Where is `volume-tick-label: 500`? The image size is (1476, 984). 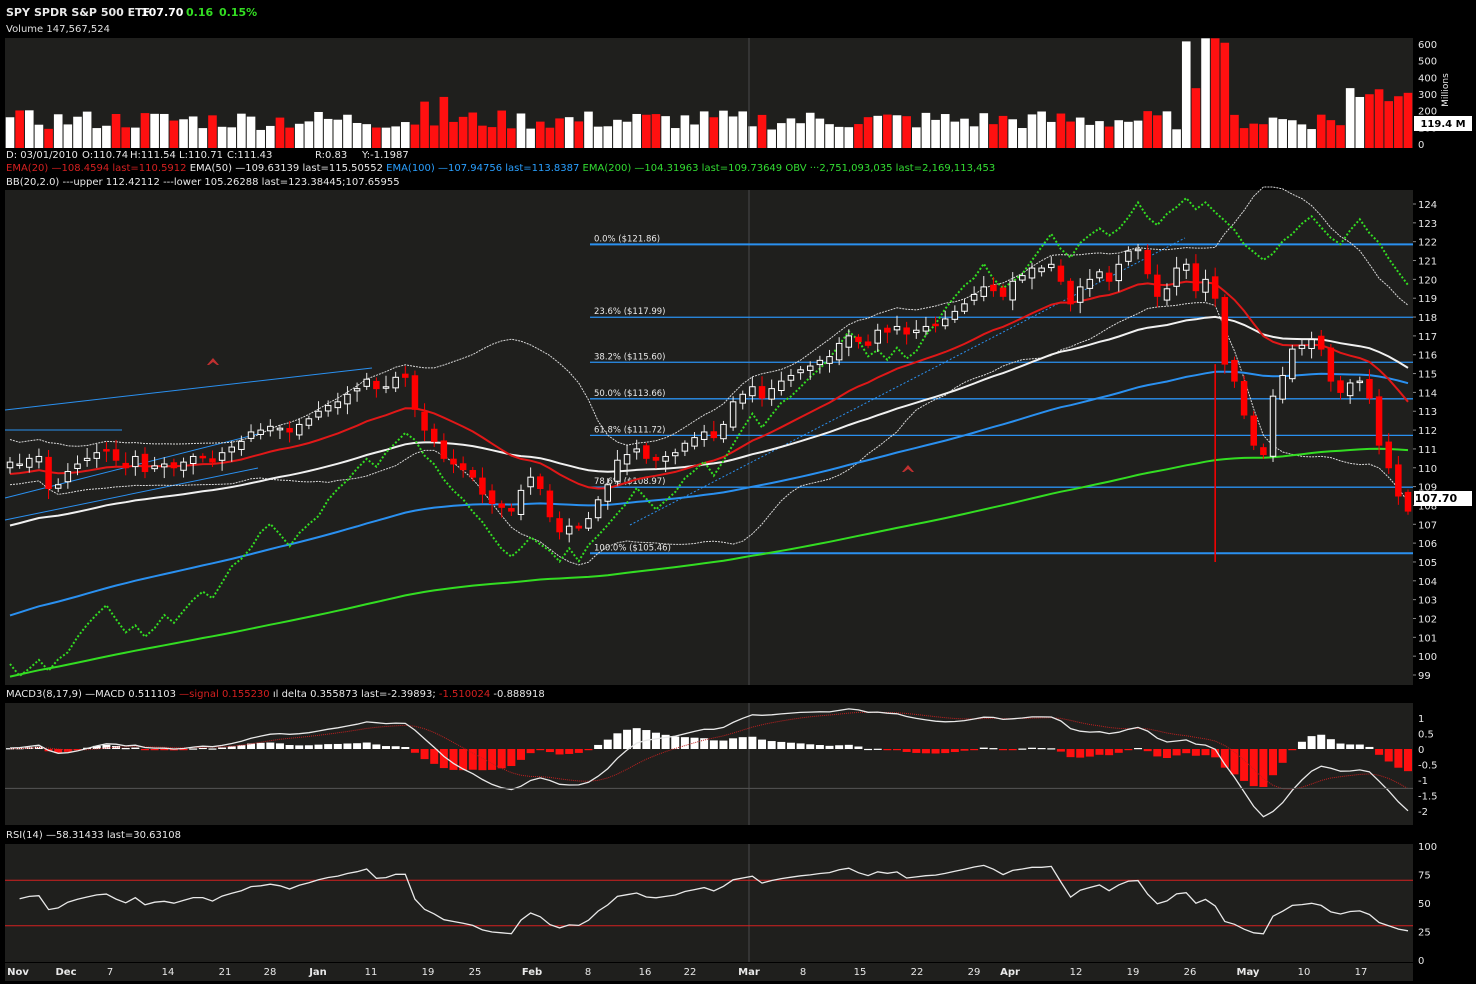 volume-tick-label: 500 is located at coordinates (1427, 62).